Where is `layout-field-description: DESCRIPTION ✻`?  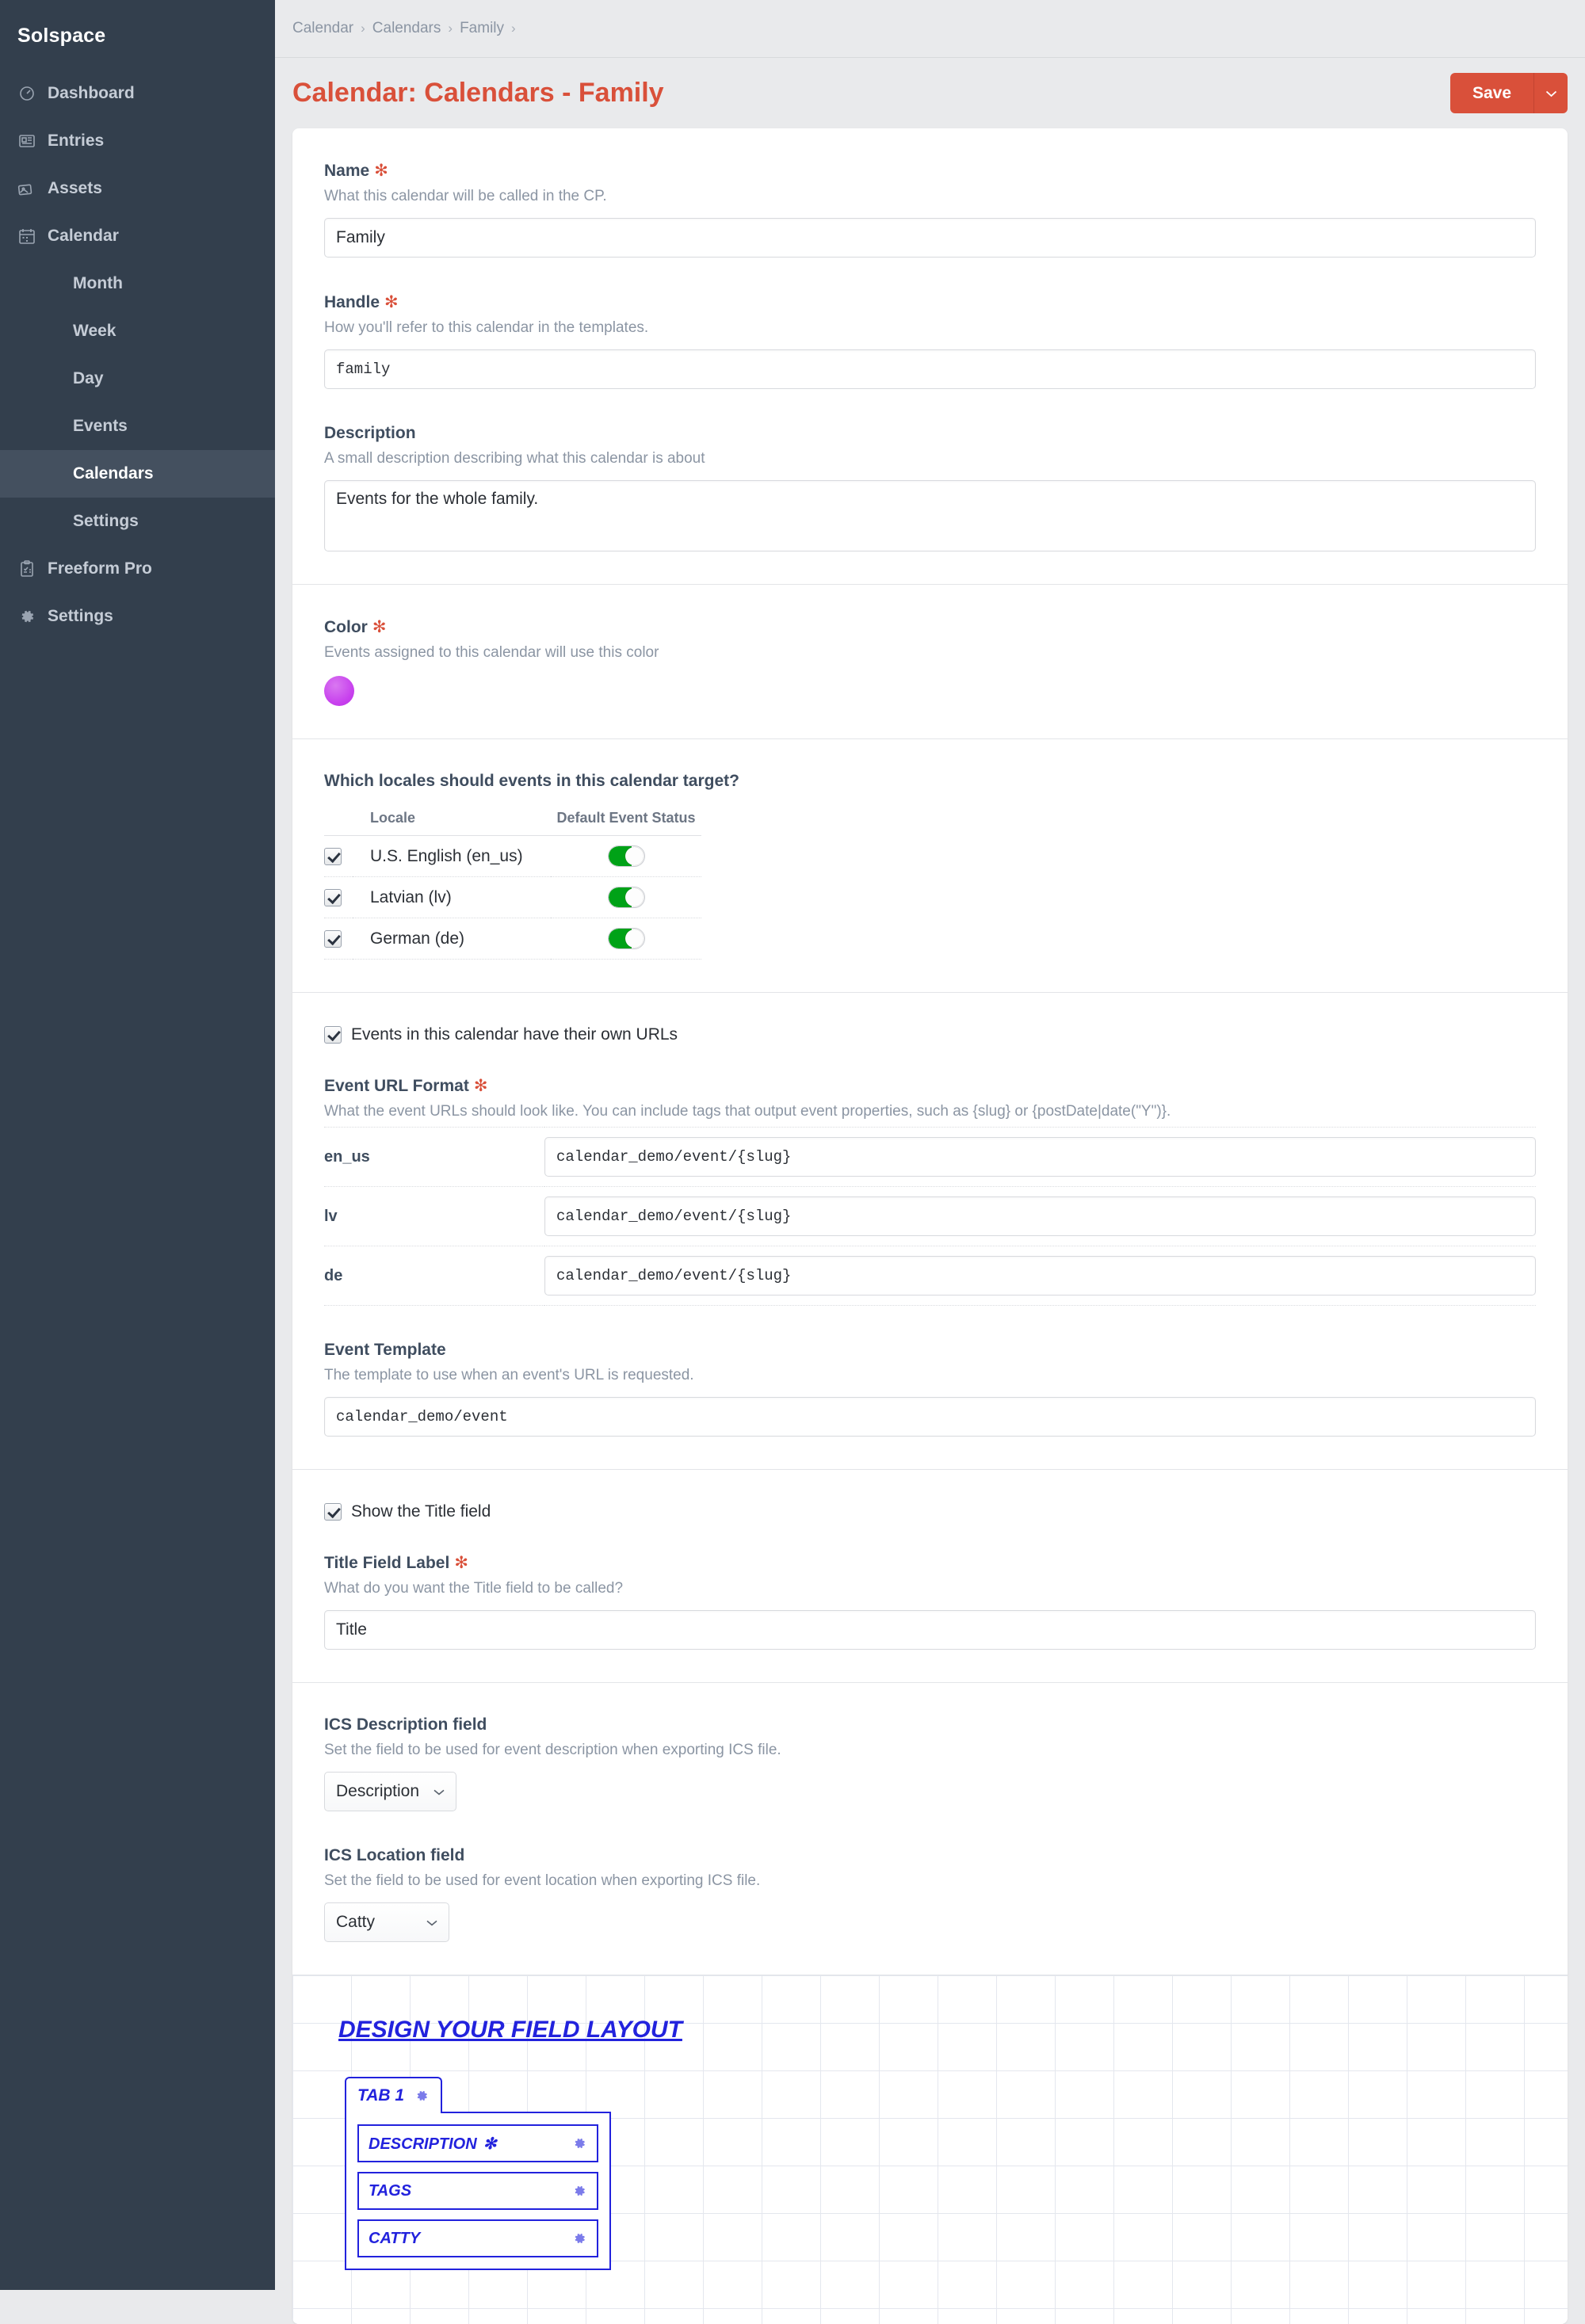 layout-field-description: DESCRIPTION ✻ is located at coordinates (477, 2143).